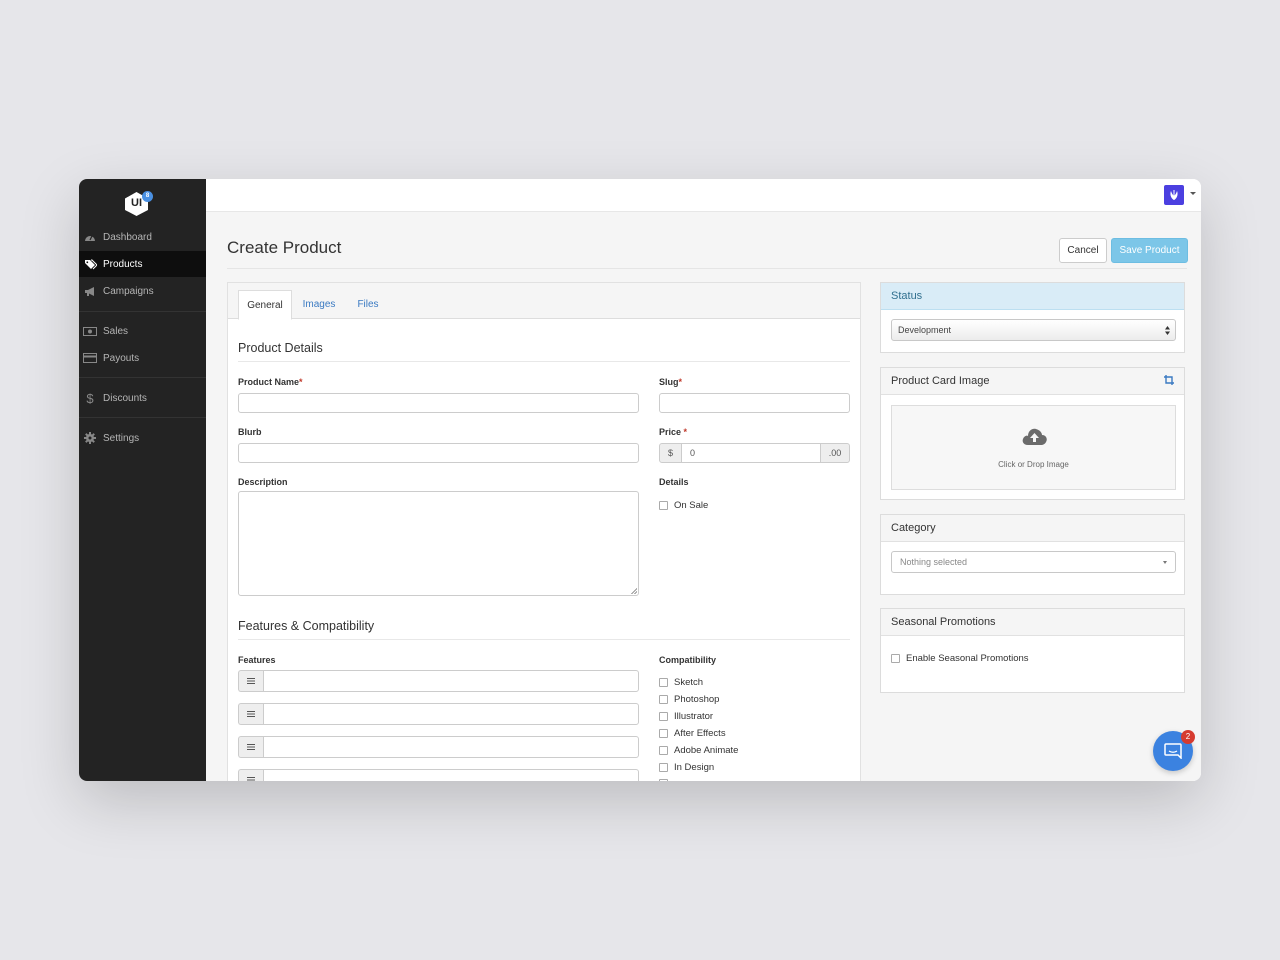 Image resolution: width=1280 pixels, height=960 pixels. What do you see at coordinates (438, 403) in the screenshot?
I see `product-name-input` at bounding box center [438, 403].